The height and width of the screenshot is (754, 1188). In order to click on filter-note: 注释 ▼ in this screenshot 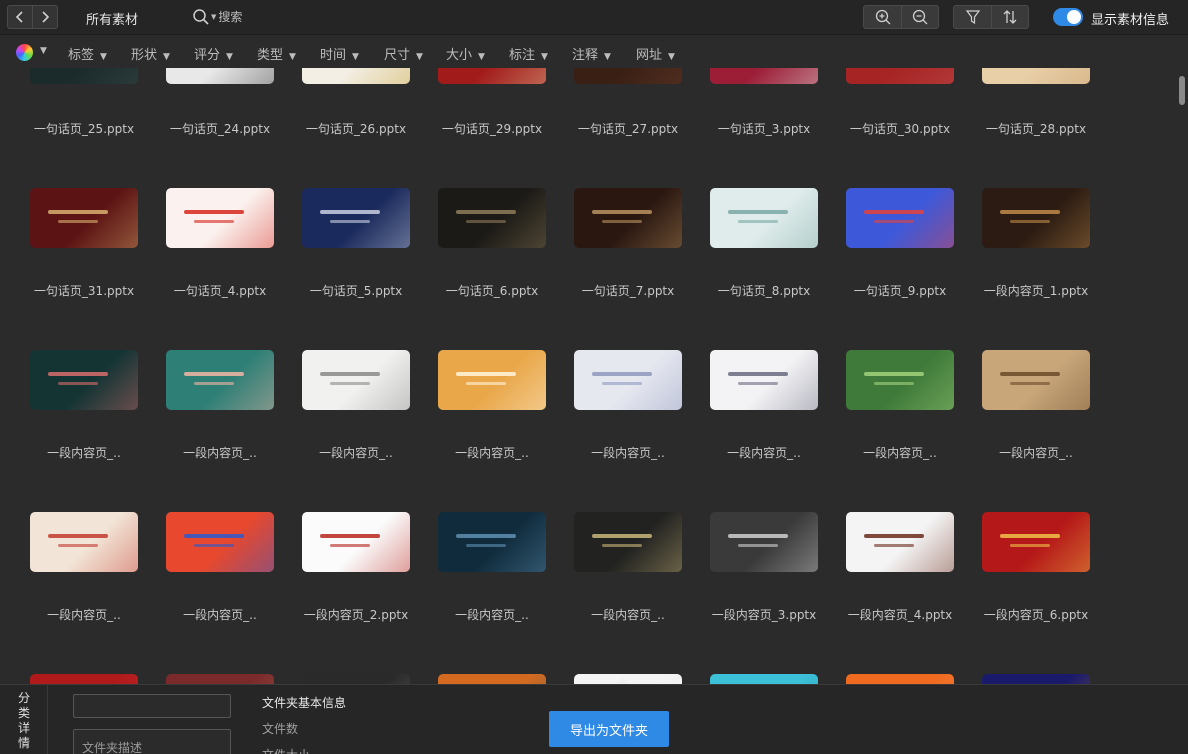, I will do `click(591, 53)`.